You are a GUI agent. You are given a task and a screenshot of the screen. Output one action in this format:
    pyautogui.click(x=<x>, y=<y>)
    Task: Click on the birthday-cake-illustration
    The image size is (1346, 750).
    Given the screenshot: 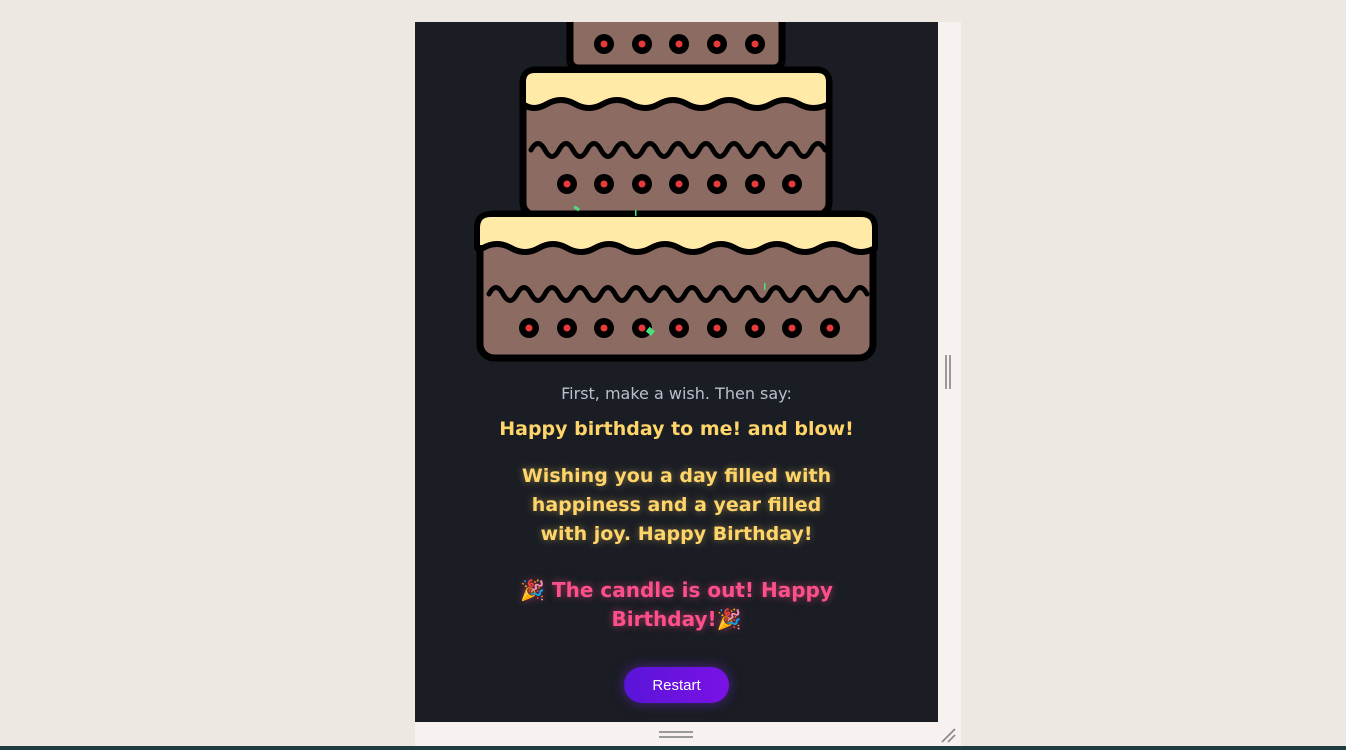 What is the action you would take?
    pyautogui.click(x=676, y=192)
    